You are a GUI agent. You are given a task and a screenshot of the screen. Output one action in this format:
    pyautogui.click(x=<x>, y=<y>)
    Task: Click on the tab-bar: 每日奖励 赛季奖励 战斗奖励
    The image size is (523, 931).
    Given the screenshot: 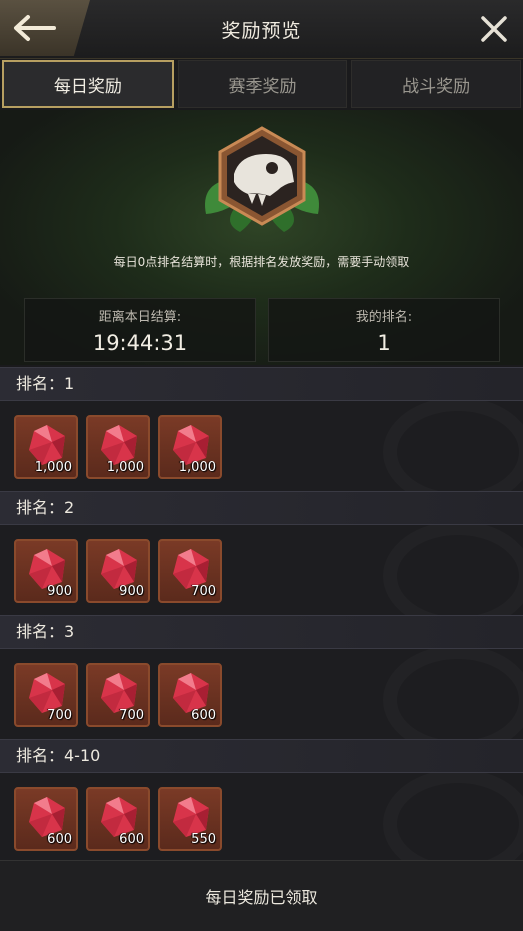 What is the action you would take?
    pyautogui.click(x=261, y=84)
    